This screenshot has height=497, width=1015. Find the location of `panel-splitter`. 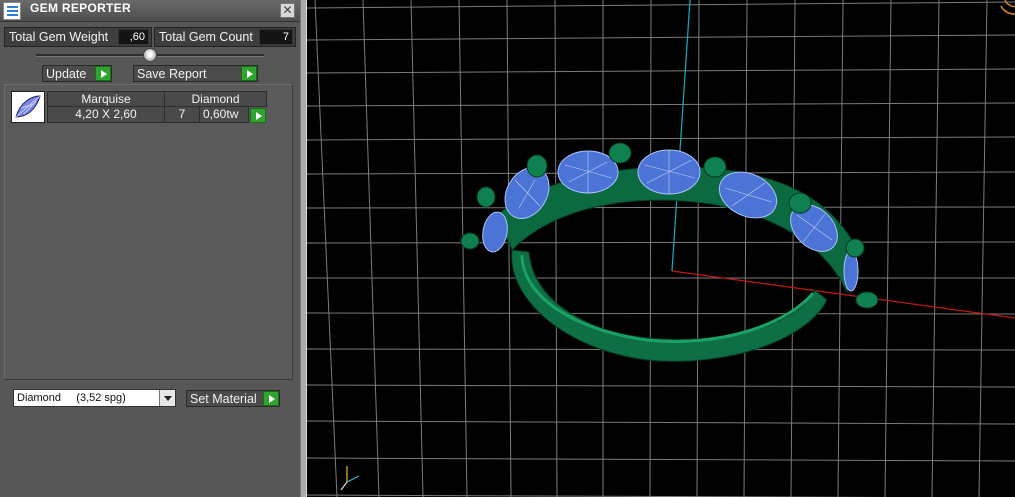

panel-splitter is located at coordinates (303, 248).